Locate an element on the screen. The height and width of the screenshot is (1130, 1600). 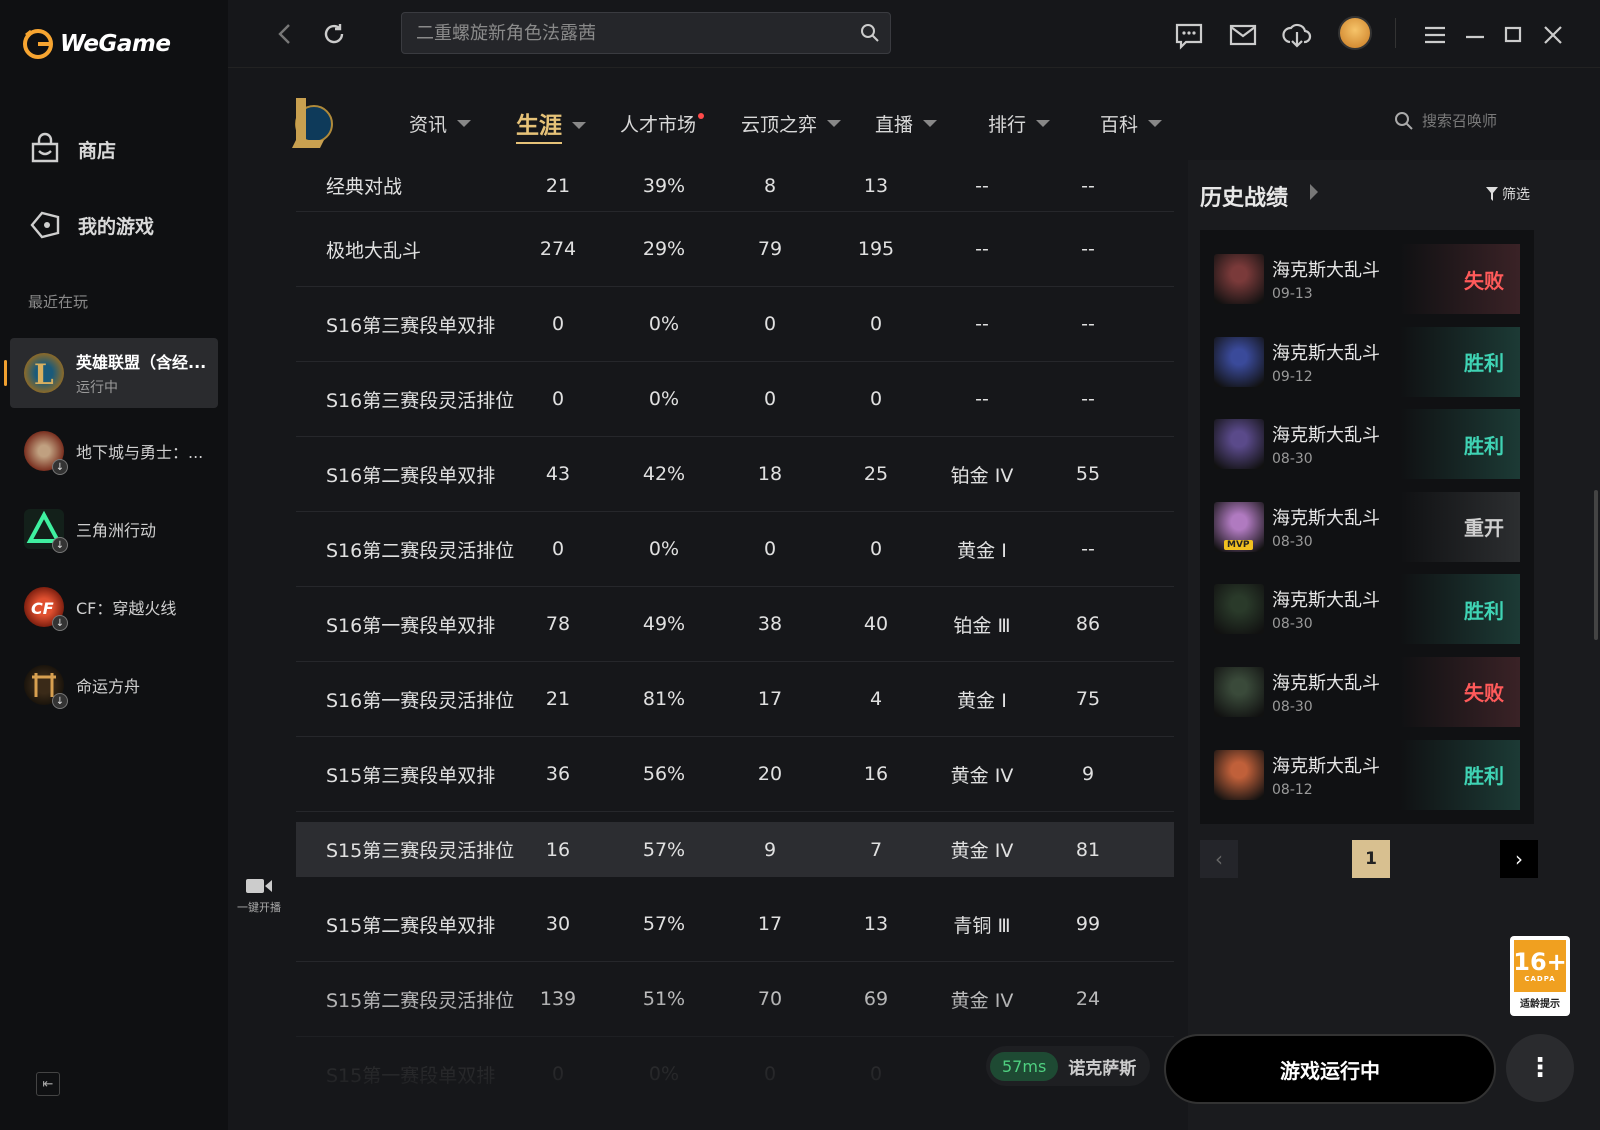
video-camera-icon is located at coordinates (259, 886).